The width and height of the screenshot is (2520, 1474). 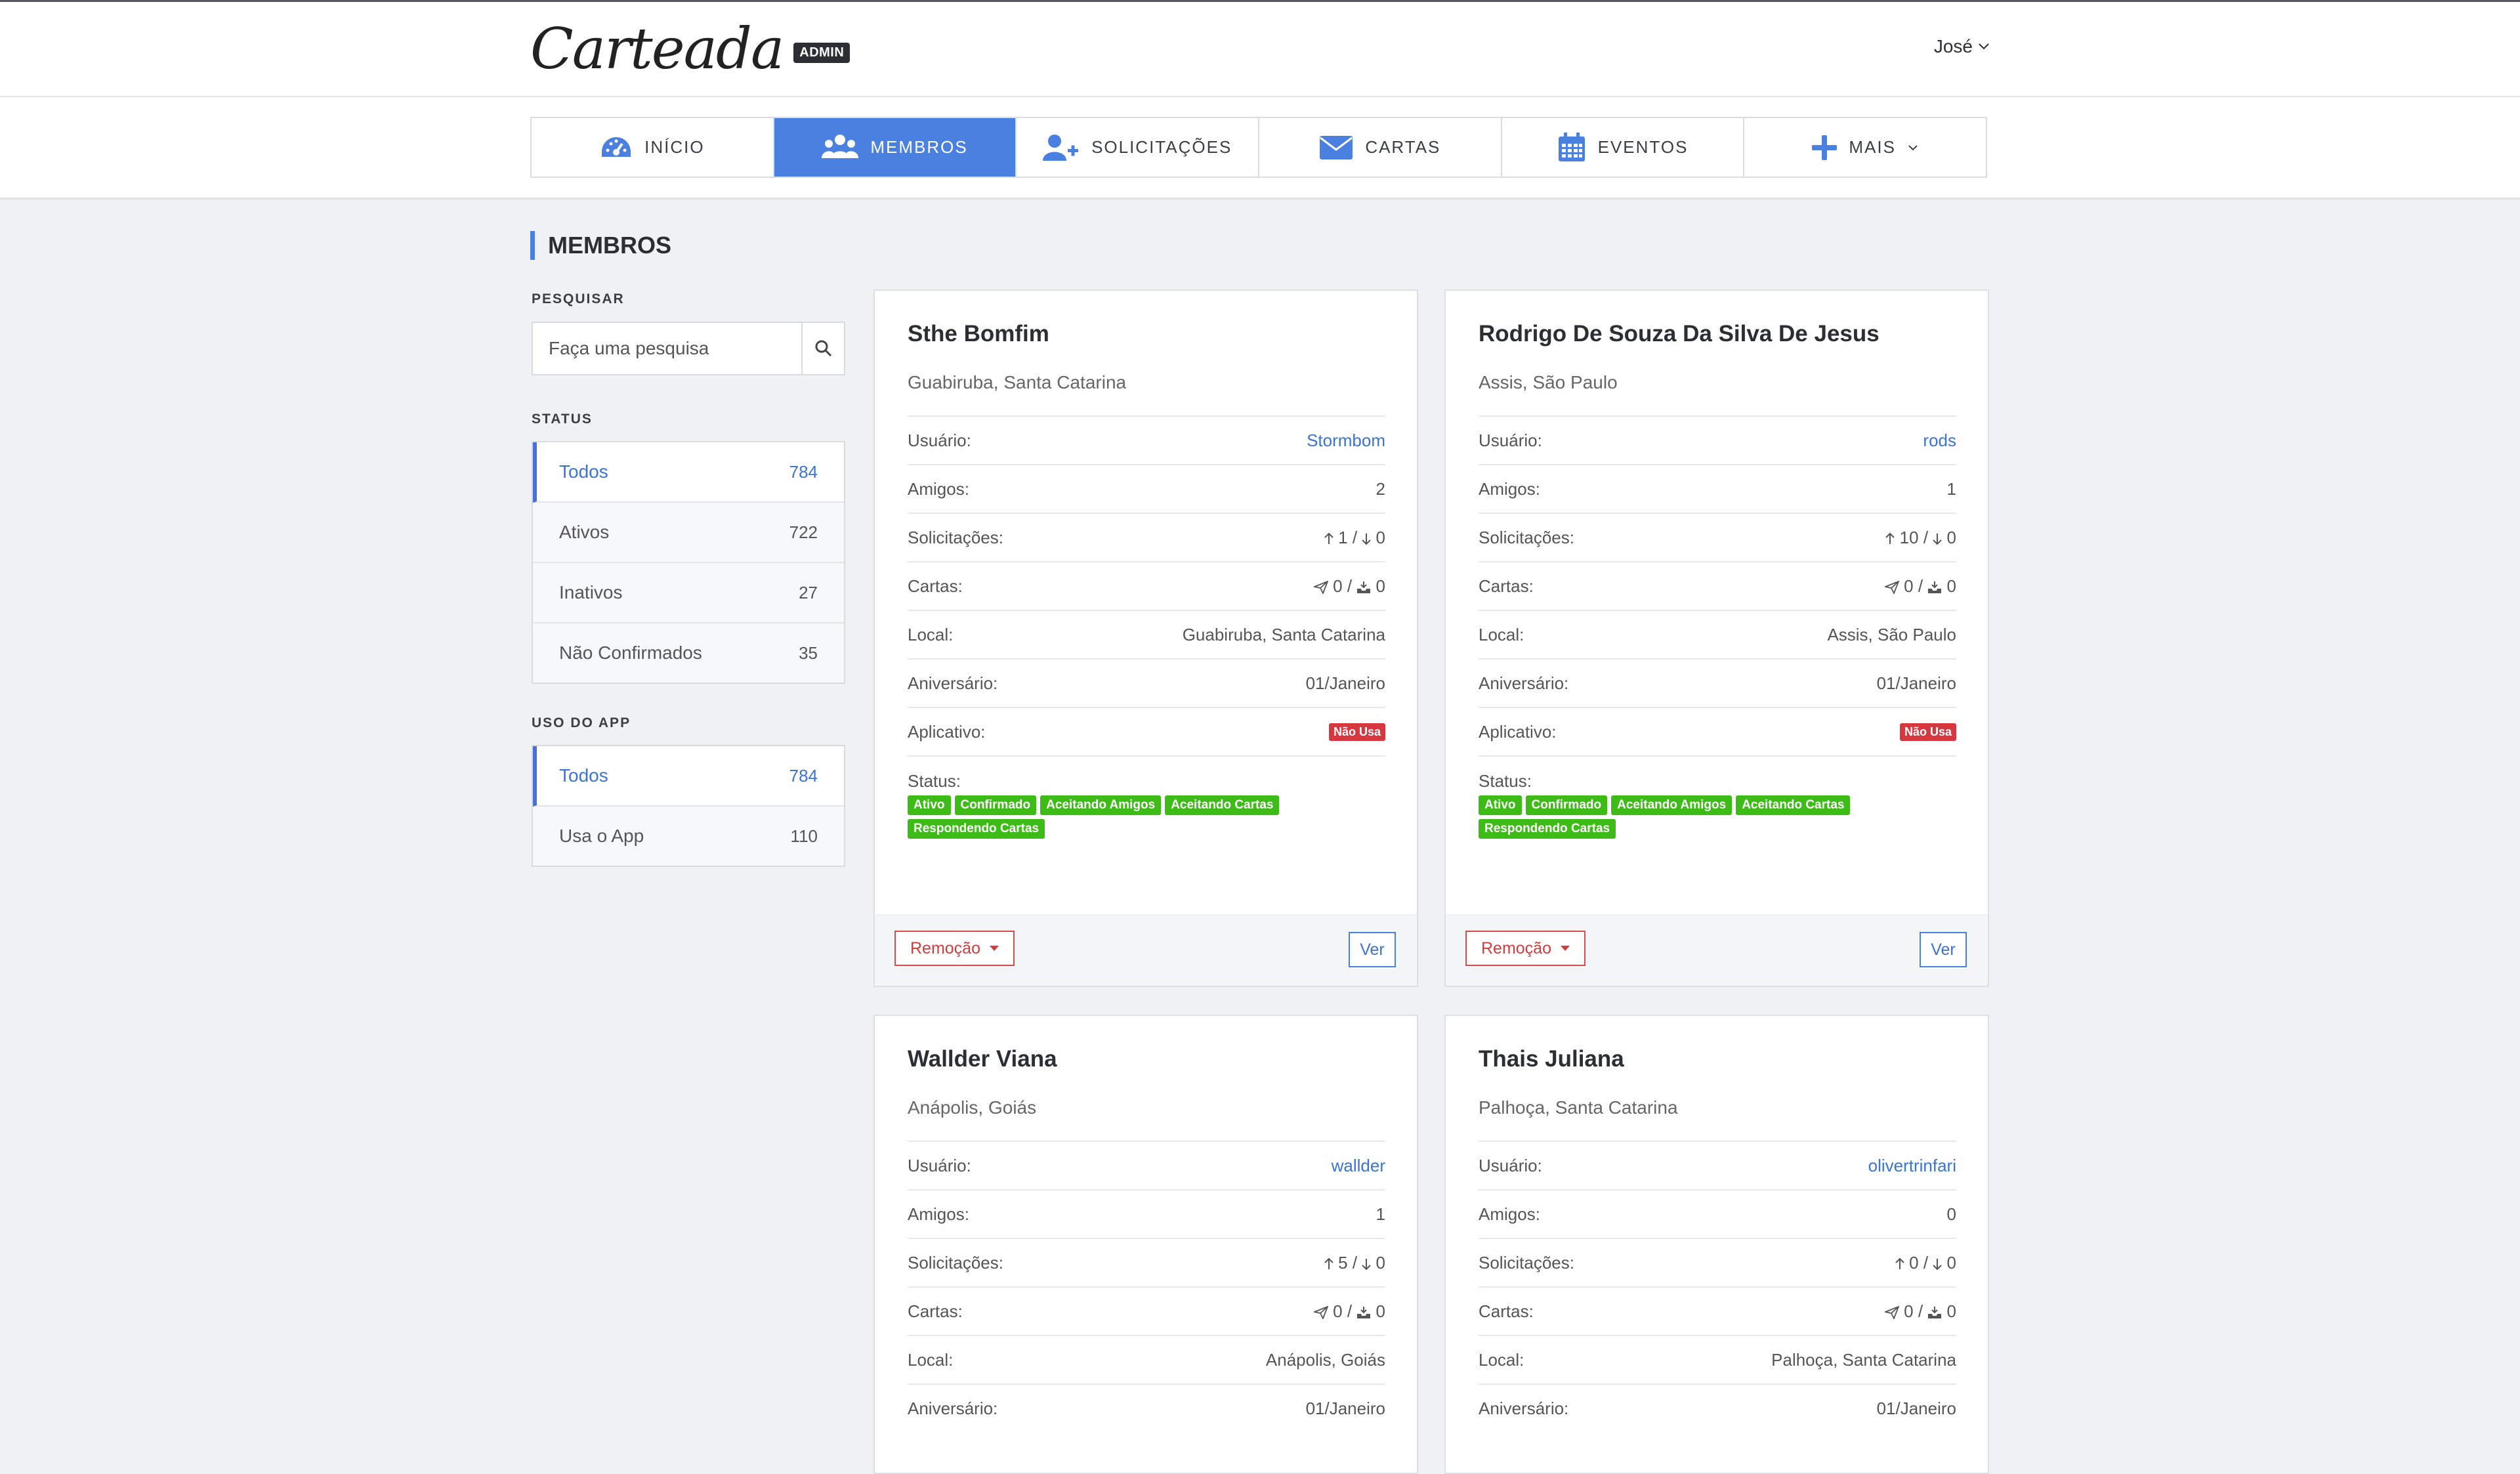 I want to click on filter-count: 784, so click(x=803, y=775).